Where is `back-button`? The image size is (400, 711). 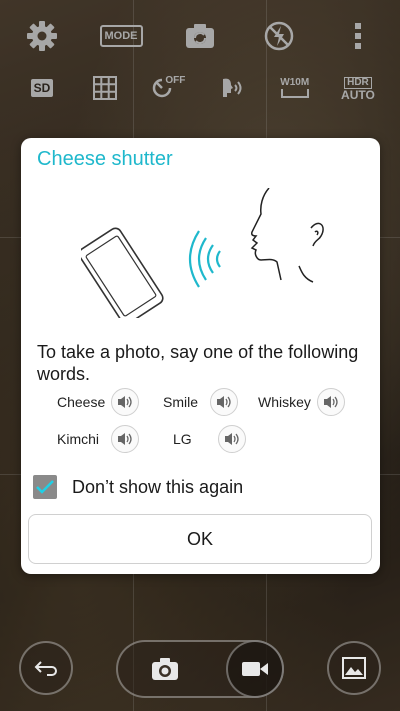
back-button is located at coordinates (46, 668).